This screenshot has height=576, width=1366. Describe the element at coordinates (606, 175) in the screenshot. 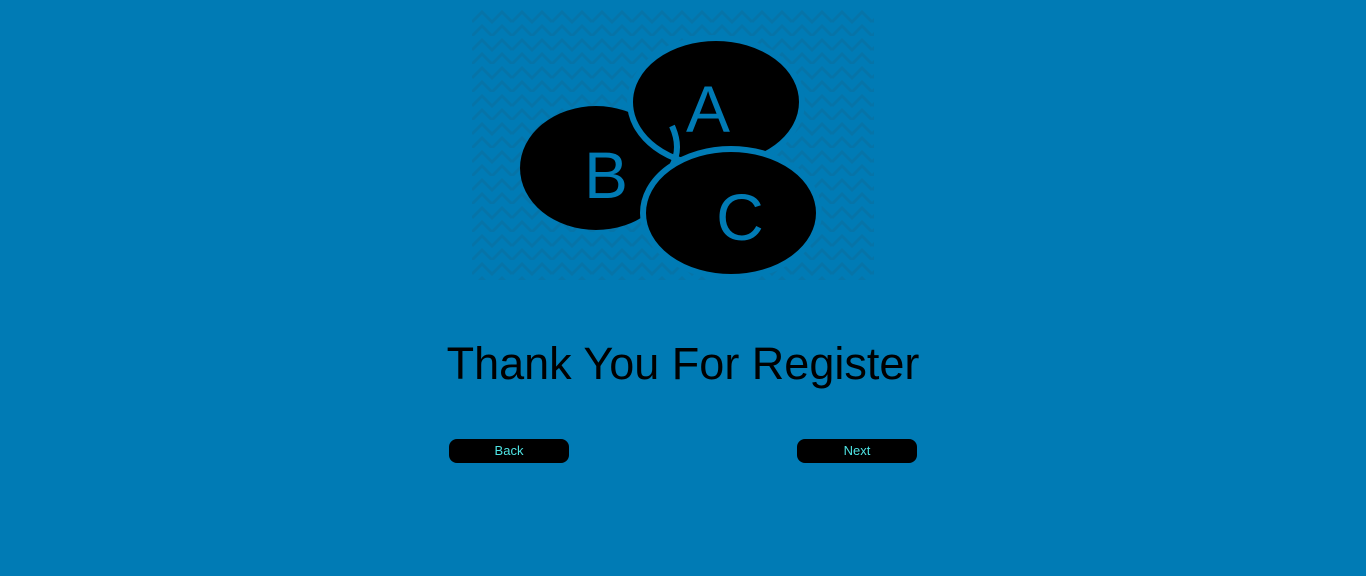

I see `logo-letter-b: B` at that location.